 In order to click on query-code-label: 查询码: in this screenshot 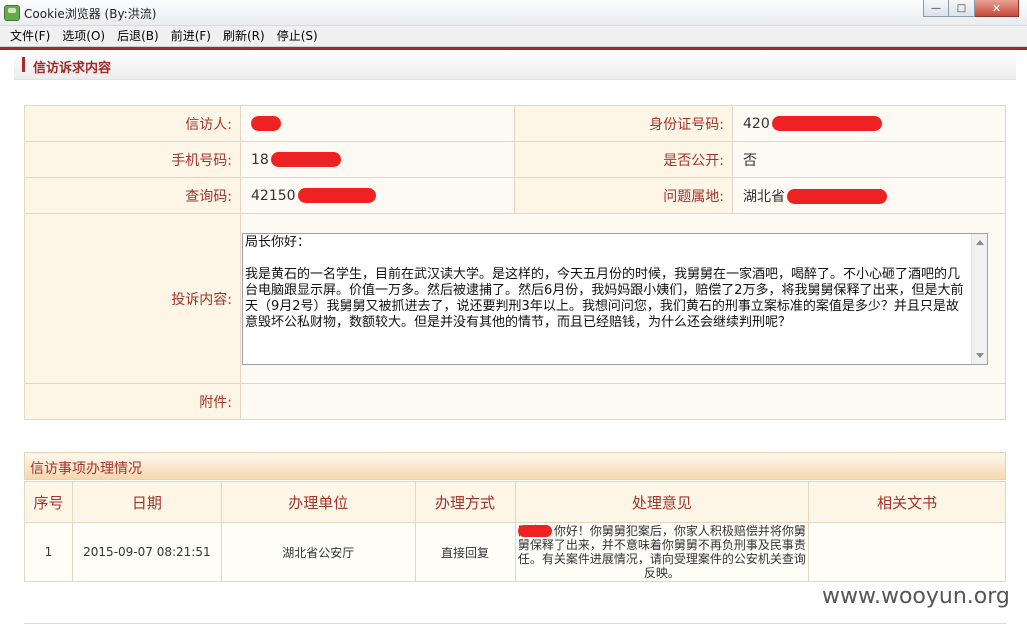, I will do `click(132, 195)`.